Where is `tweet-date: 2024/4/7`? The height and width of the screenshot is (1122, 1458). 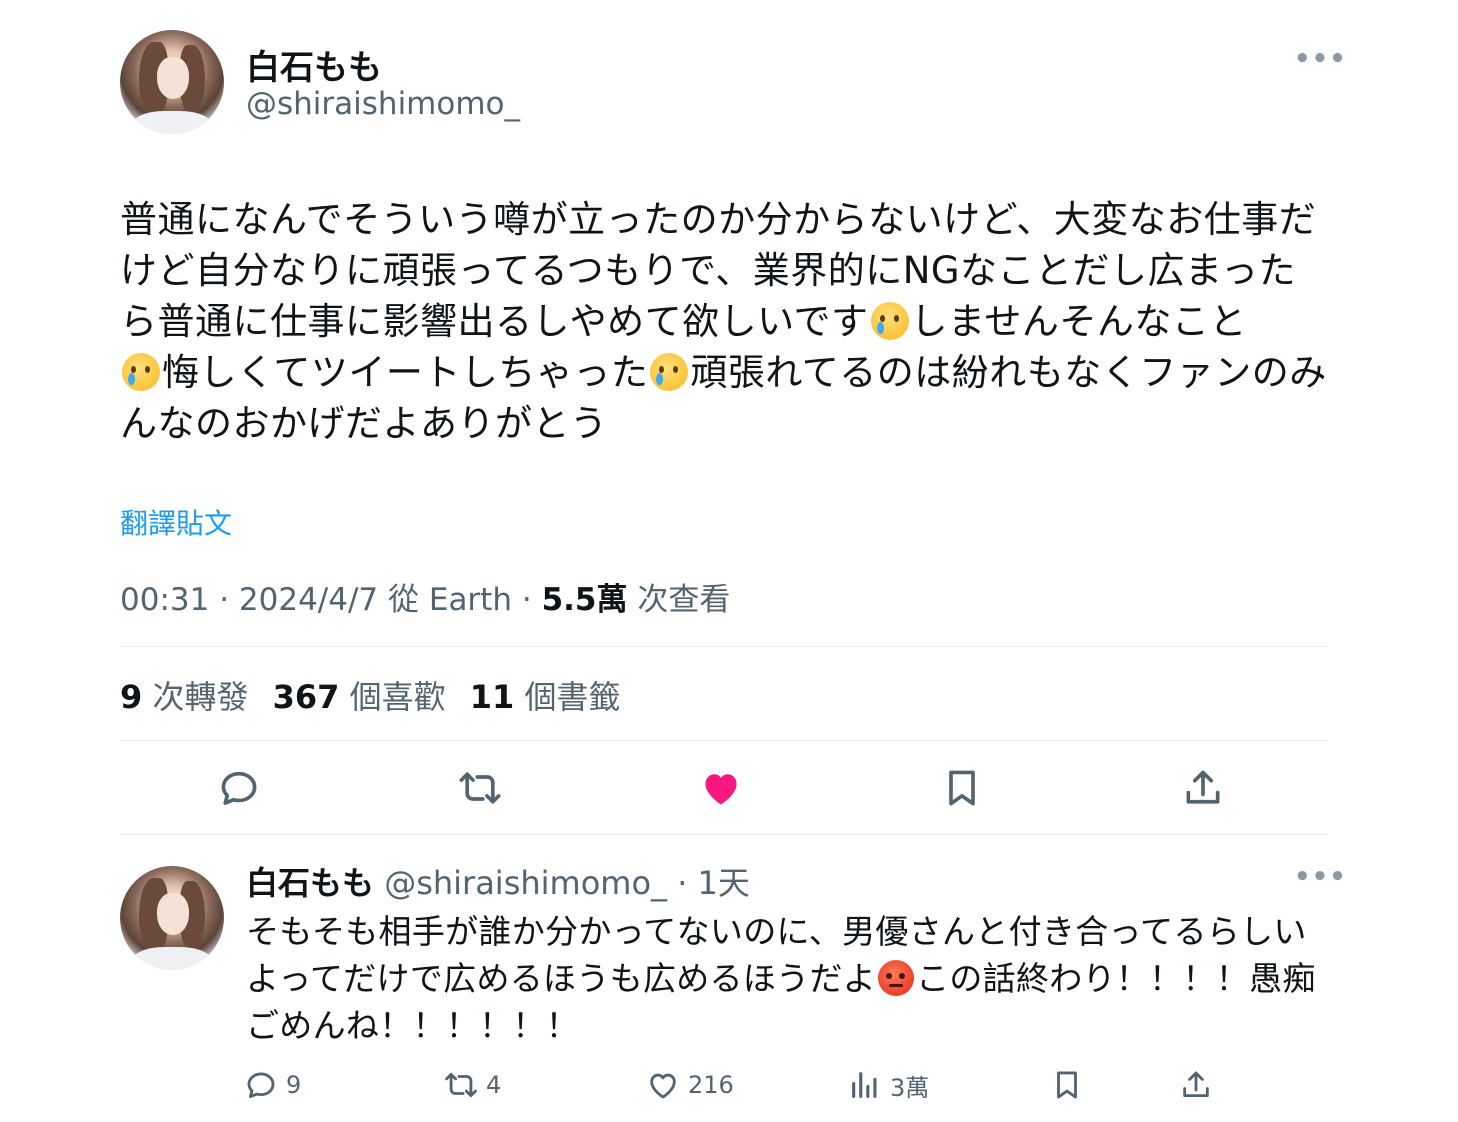
tweet-date: 2024/4/7 is located at coordinates (308, 600).